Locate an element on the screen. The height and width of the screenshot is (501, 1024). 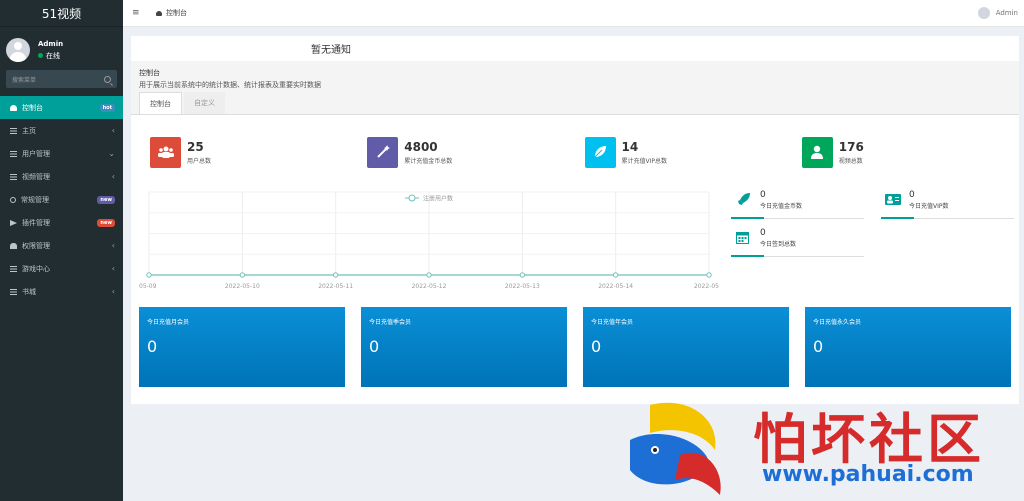
card-title: 今日充值季会员 is located at coordinates (390, 322).